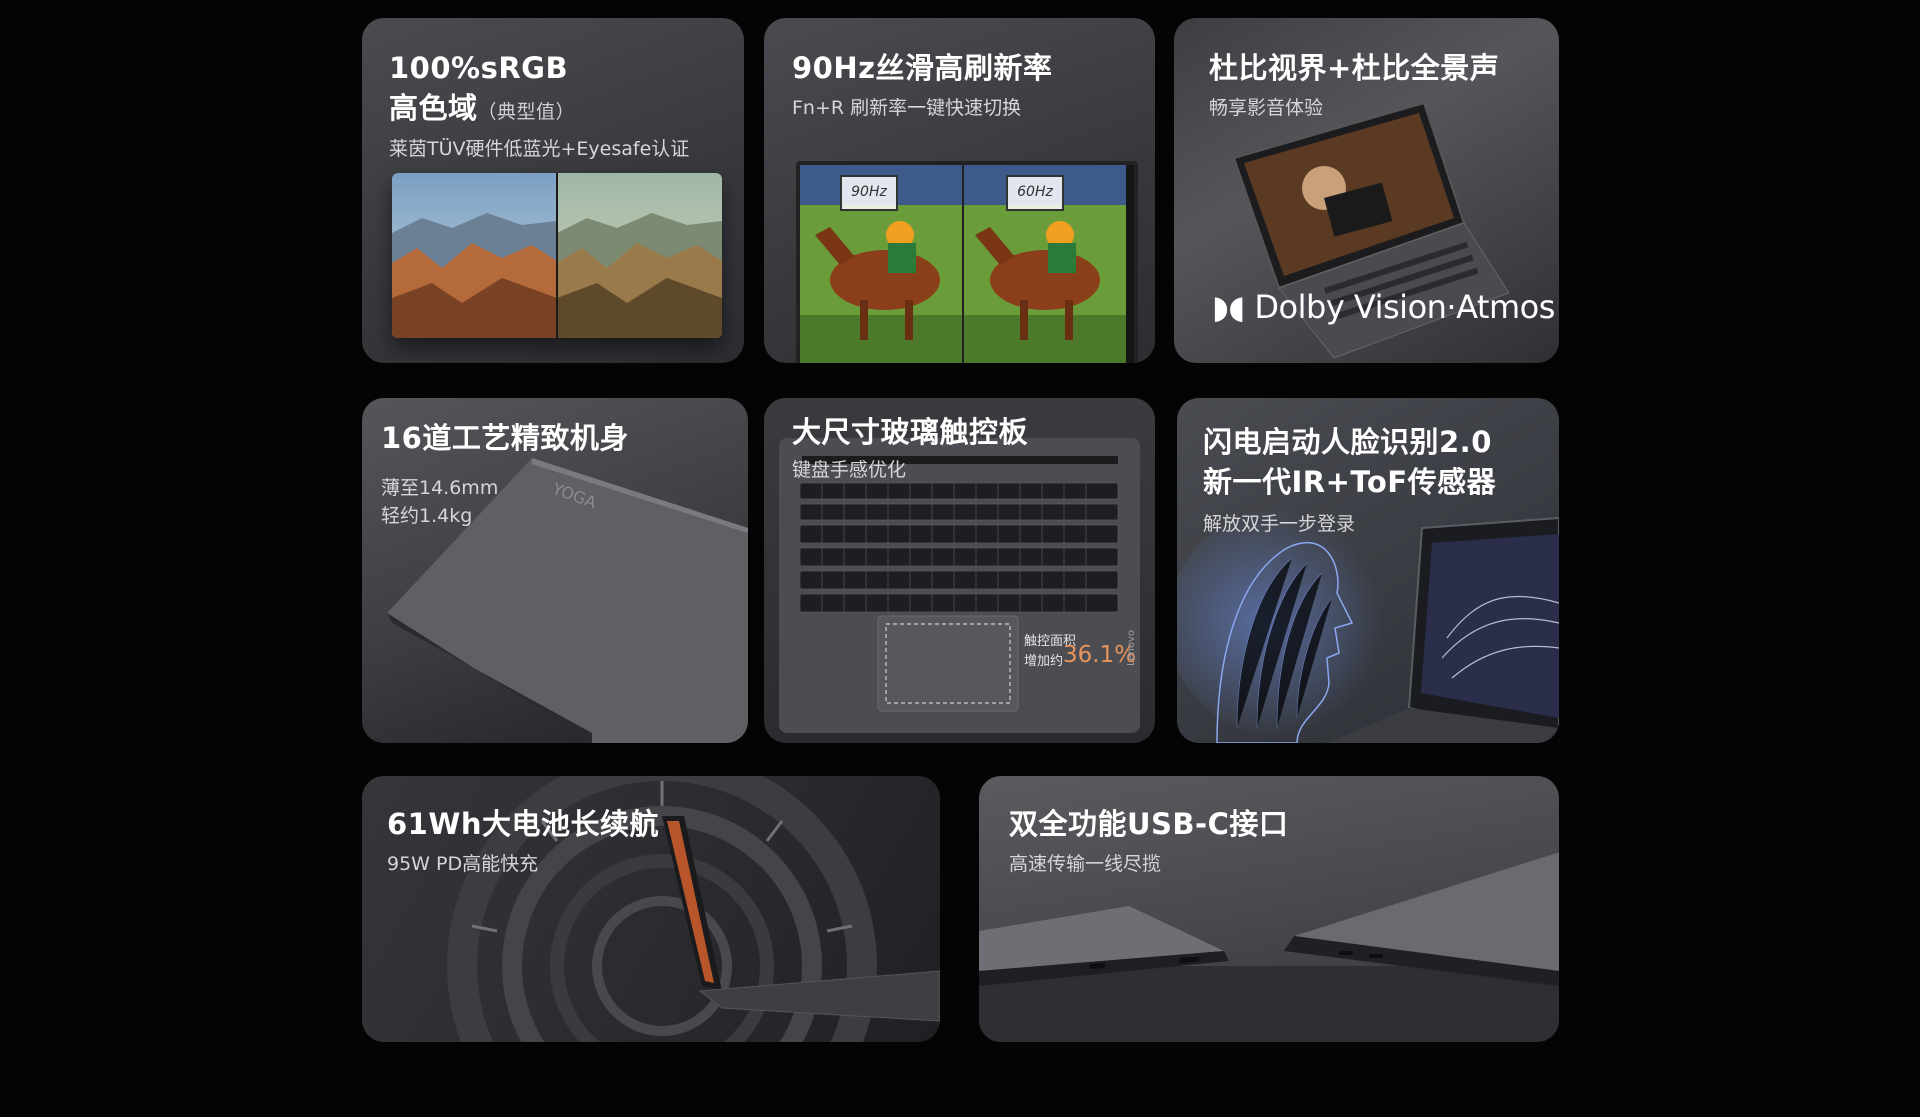 The width and height of the screenshot is (1920, 1117). Describe the element at coordinates (1350, 482) in the screenshot. I see `card-title-line2: 新一代IR+ToF传感器` at that location.